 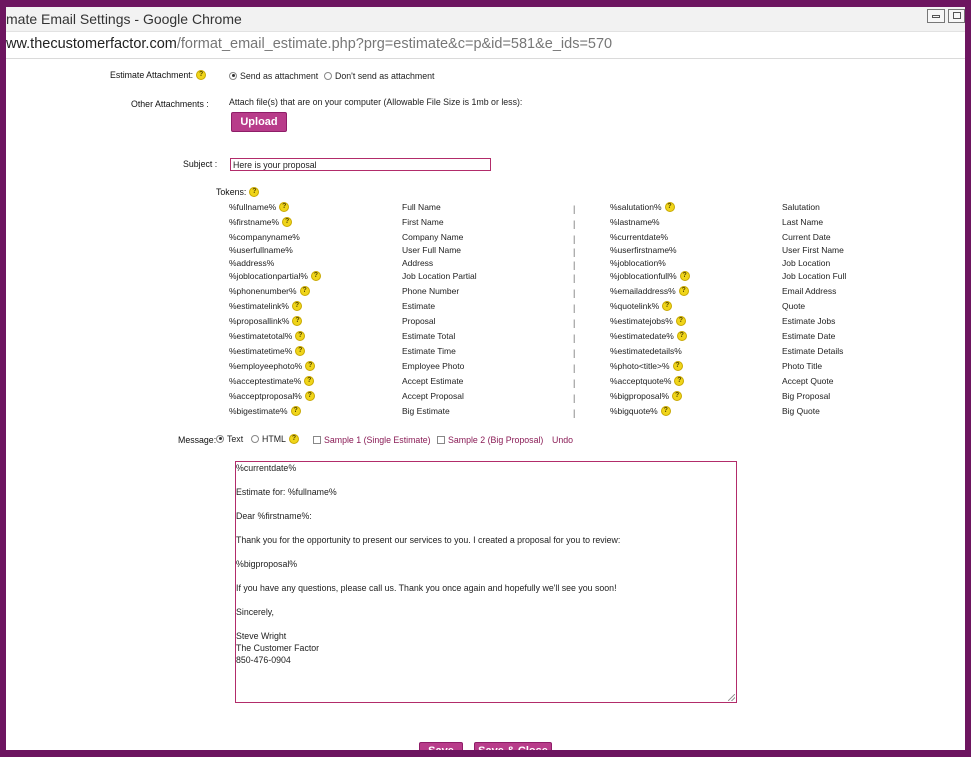 What do you see at coordinates (265, 306) in the screenshot?
I see `token-code: %estimatelink%?` at bounding box center [265, 306].